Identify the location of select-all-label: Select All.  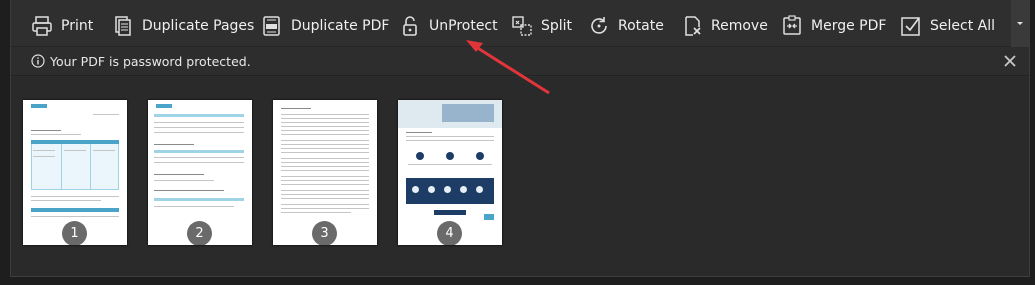
(962, 26).